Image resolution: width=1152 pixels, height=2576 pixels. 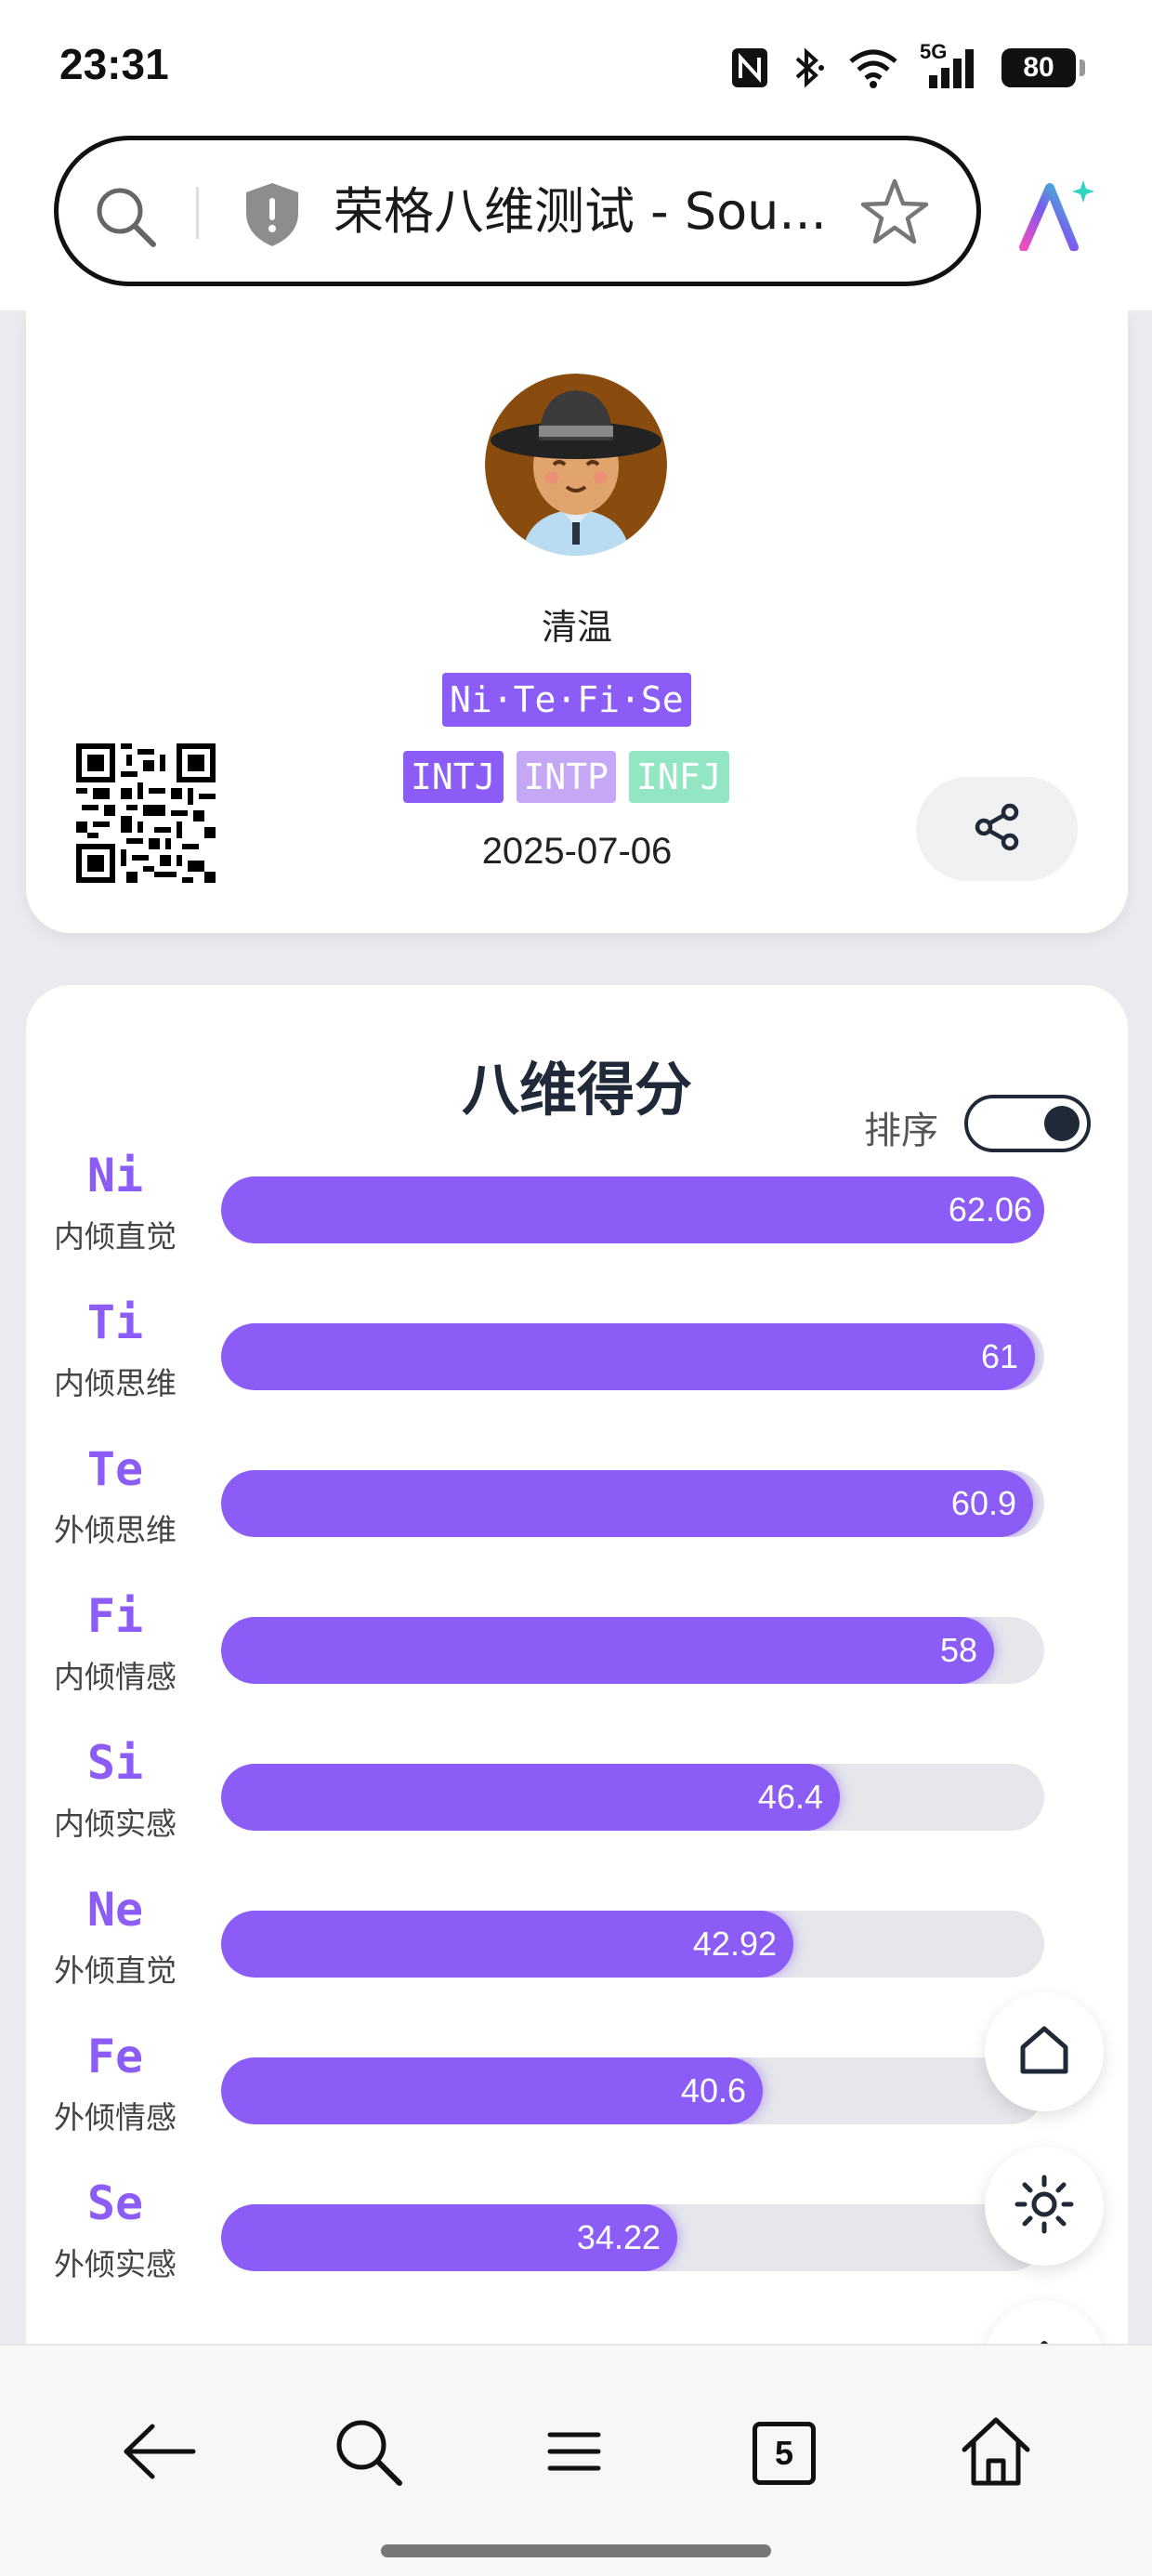 What do you see at coordinates (530, 1797) in the screenshot?
I see `score-bar-fill: 46.4` at bounding box center [530, 1797].